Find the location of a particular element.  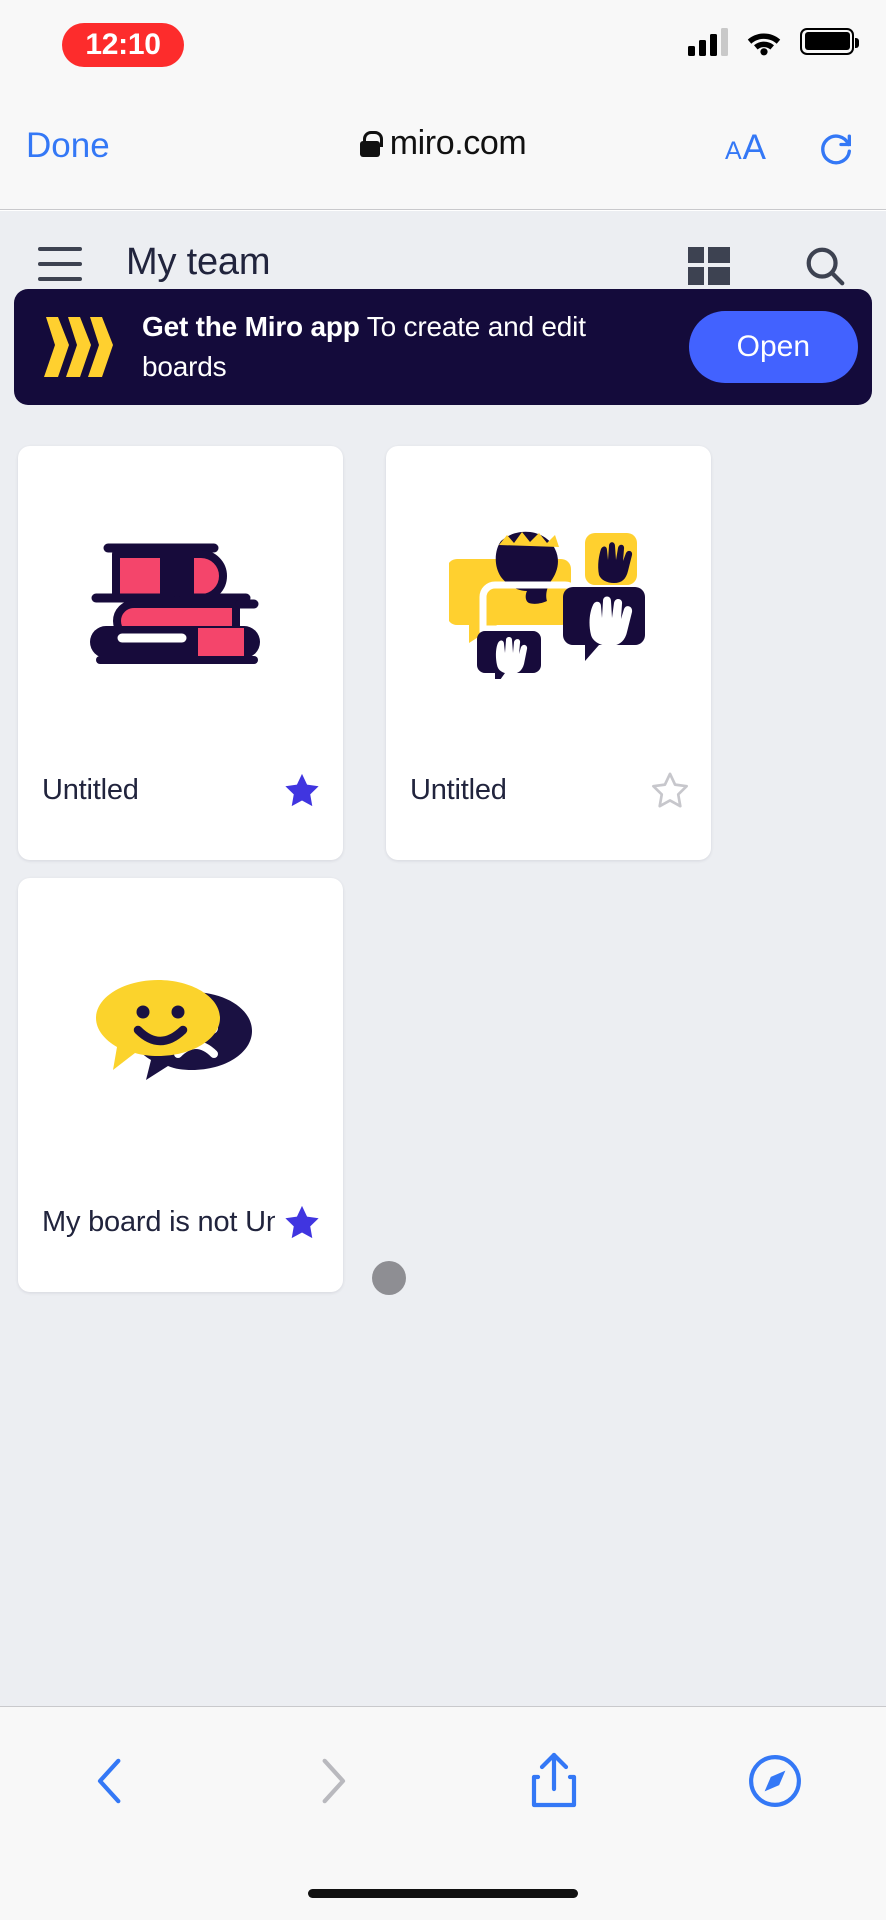

toolbar-buttons is located at coordinates (443, 1781).